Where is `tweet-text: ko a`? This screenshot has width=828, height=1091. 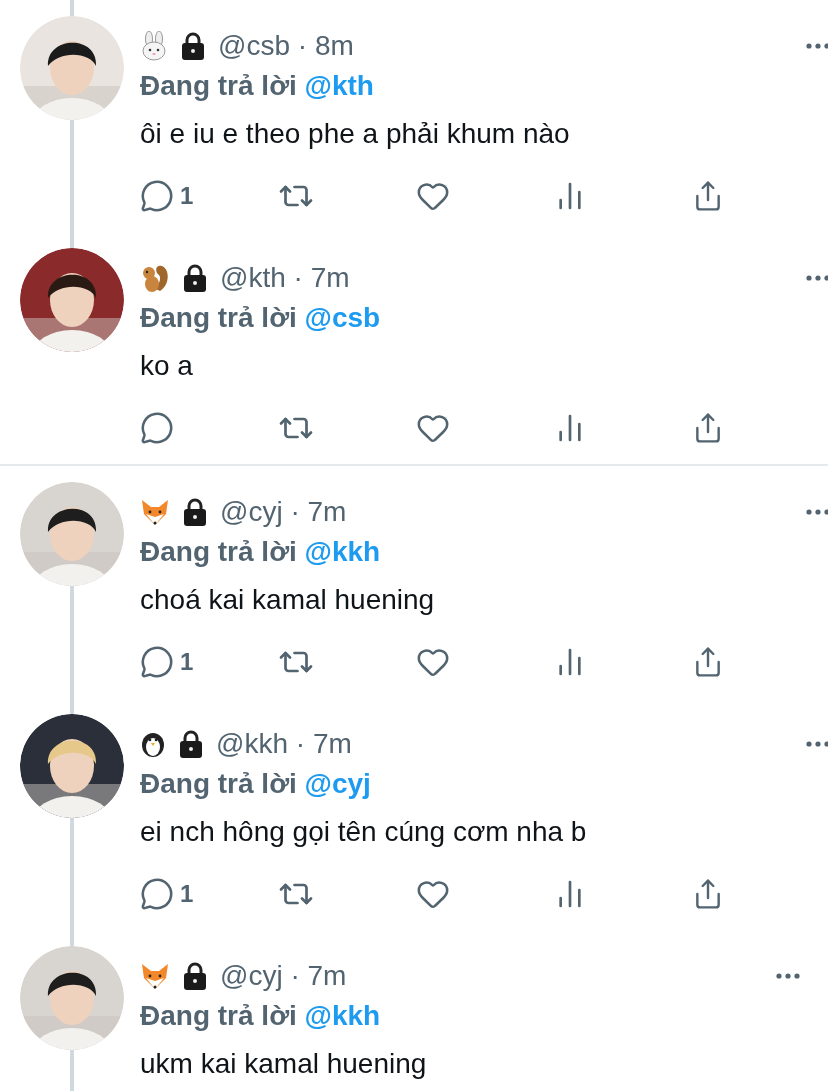 tweet-text: ko a is located at coordinates (167, 366).